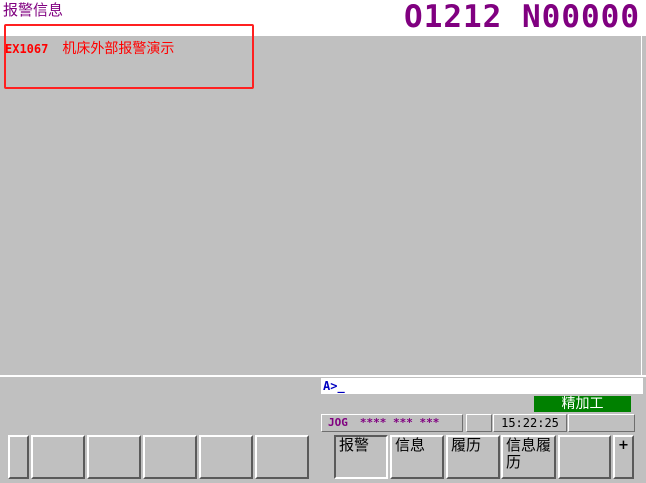 This screenshot has height=483, width=646. Describe the element at coordinates (473, 457) in the screenshot. I see `softkey-history-button: 履历` at that location.